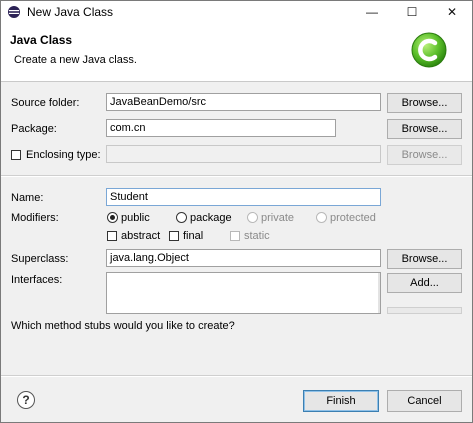  Describe the element at coordinates (424, 310) in the screenshot. I see `remove-interface-button` at that location.